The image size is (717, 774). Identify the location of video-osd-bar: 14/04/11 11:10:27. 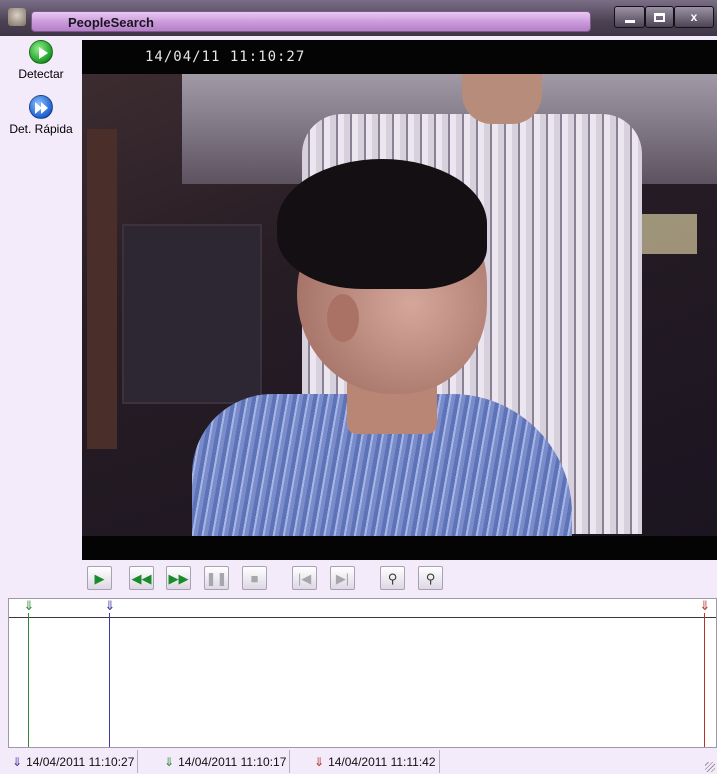
(399, 57).